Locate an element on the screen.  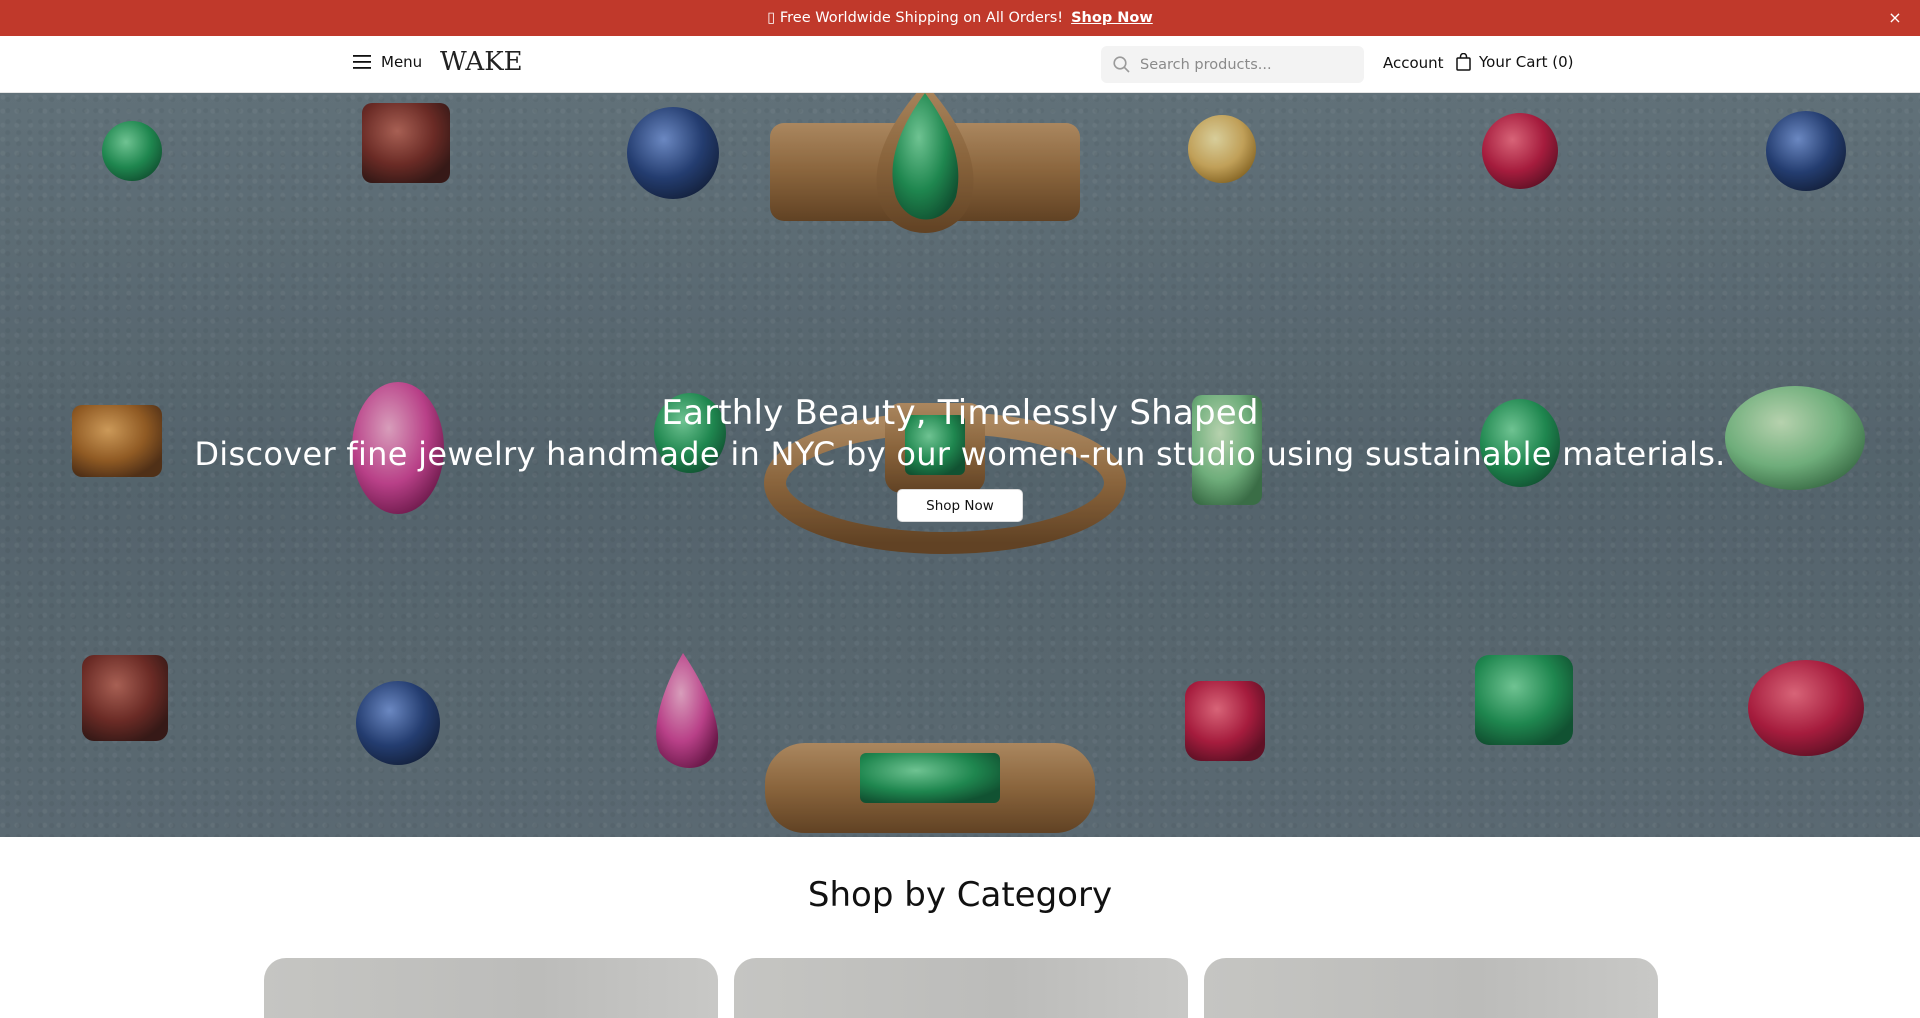
site-header: Menu WAKE Account Your Cart (0) is located at coordinates (960, 64).